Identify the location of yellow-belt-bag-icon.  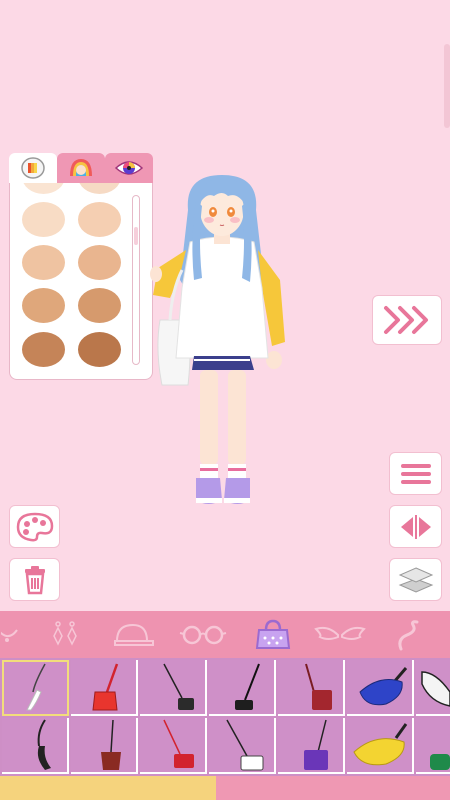
(379, 744).